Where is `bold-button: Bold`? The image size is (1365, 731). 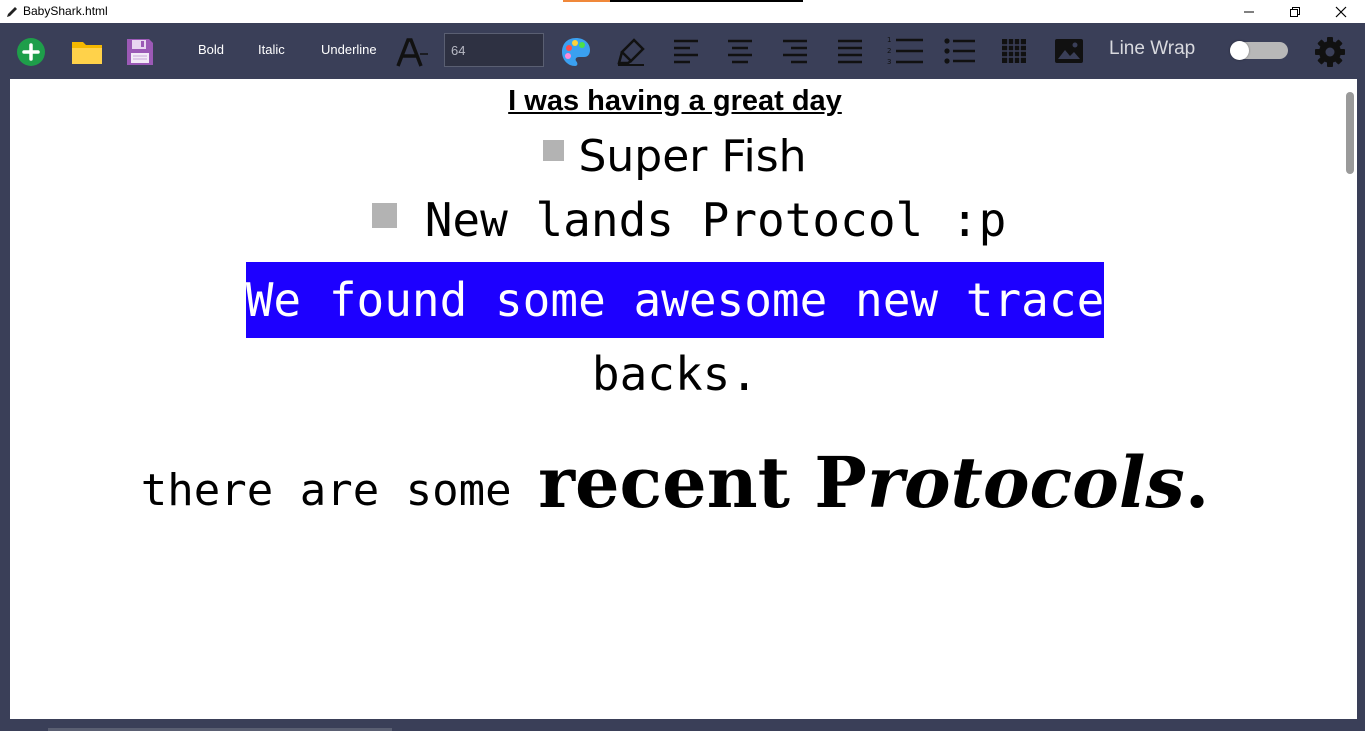 bold-button: Bold is located at coordinates (211, 49).